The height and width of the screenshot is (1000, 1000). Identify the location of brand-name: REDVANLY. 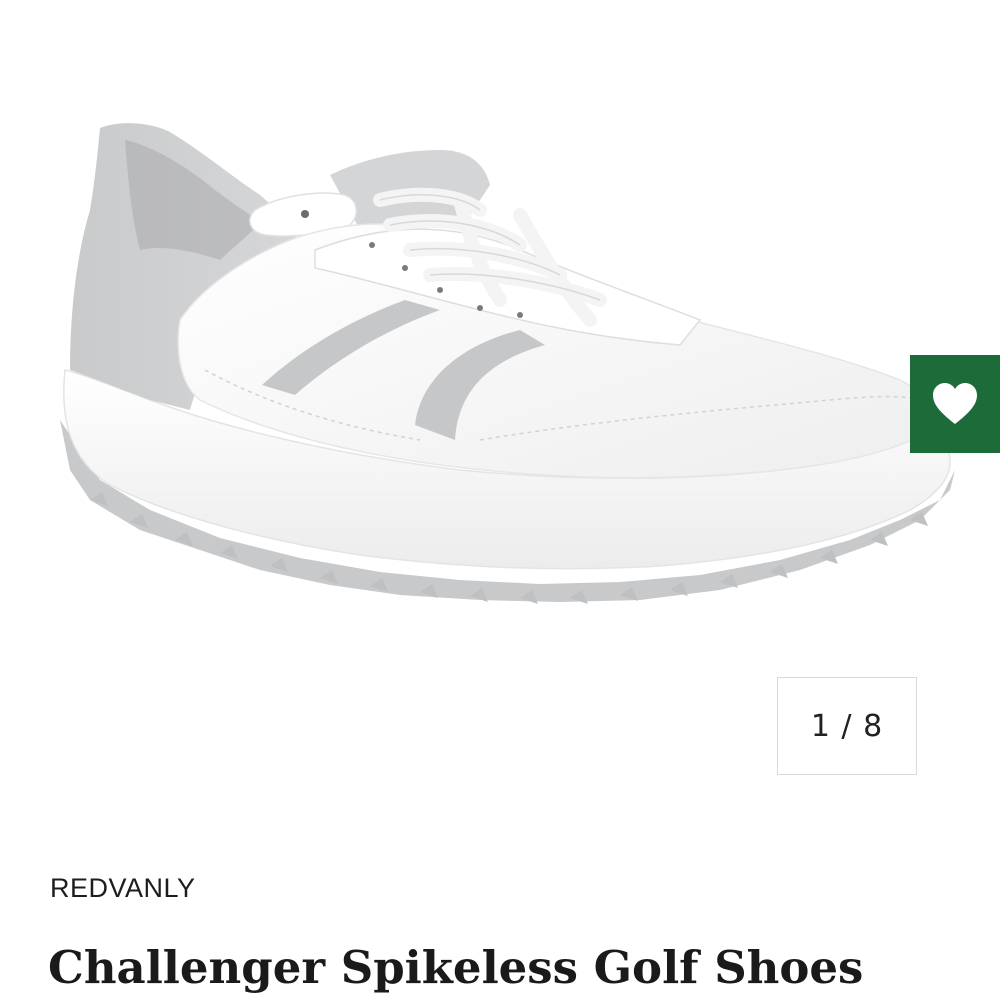
(123, 888).